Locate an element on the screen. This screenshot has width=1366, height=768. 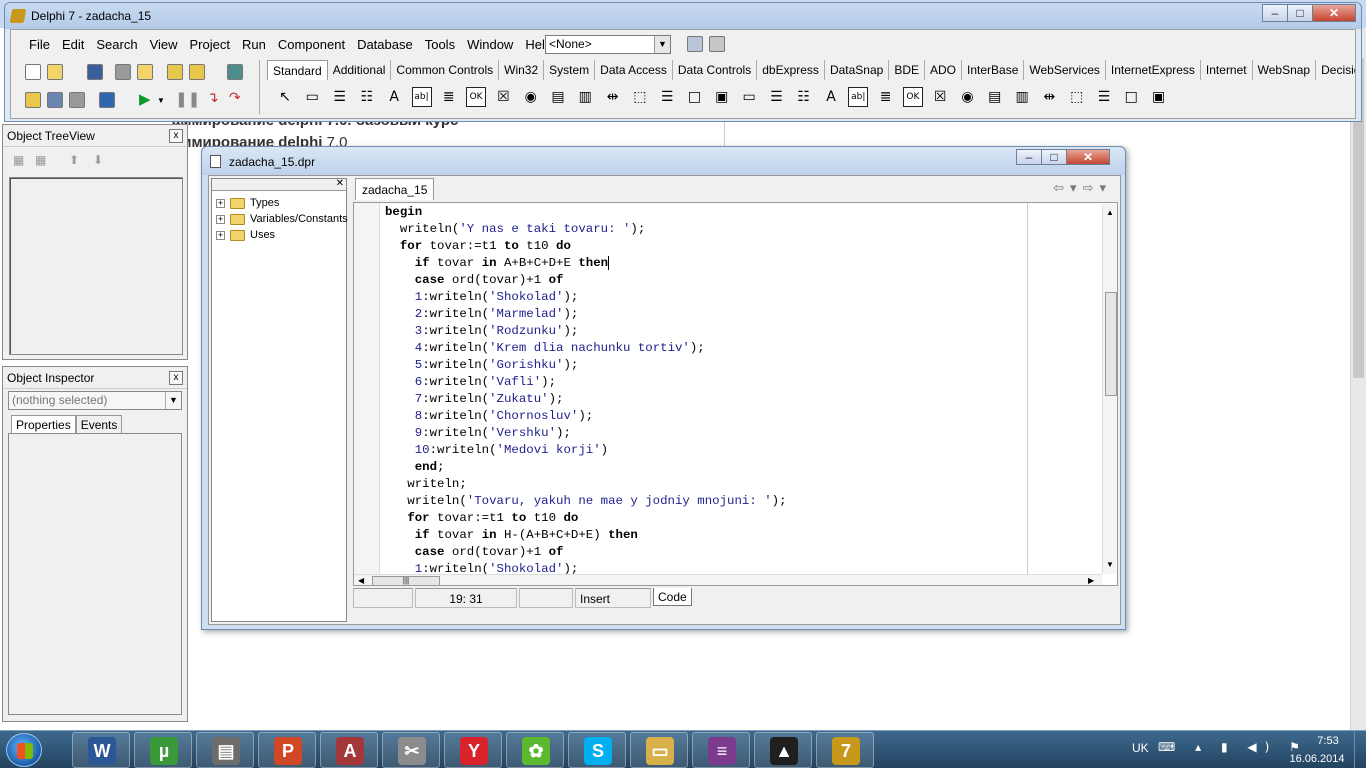
menu-file: File is located at coordinates (39, 45).